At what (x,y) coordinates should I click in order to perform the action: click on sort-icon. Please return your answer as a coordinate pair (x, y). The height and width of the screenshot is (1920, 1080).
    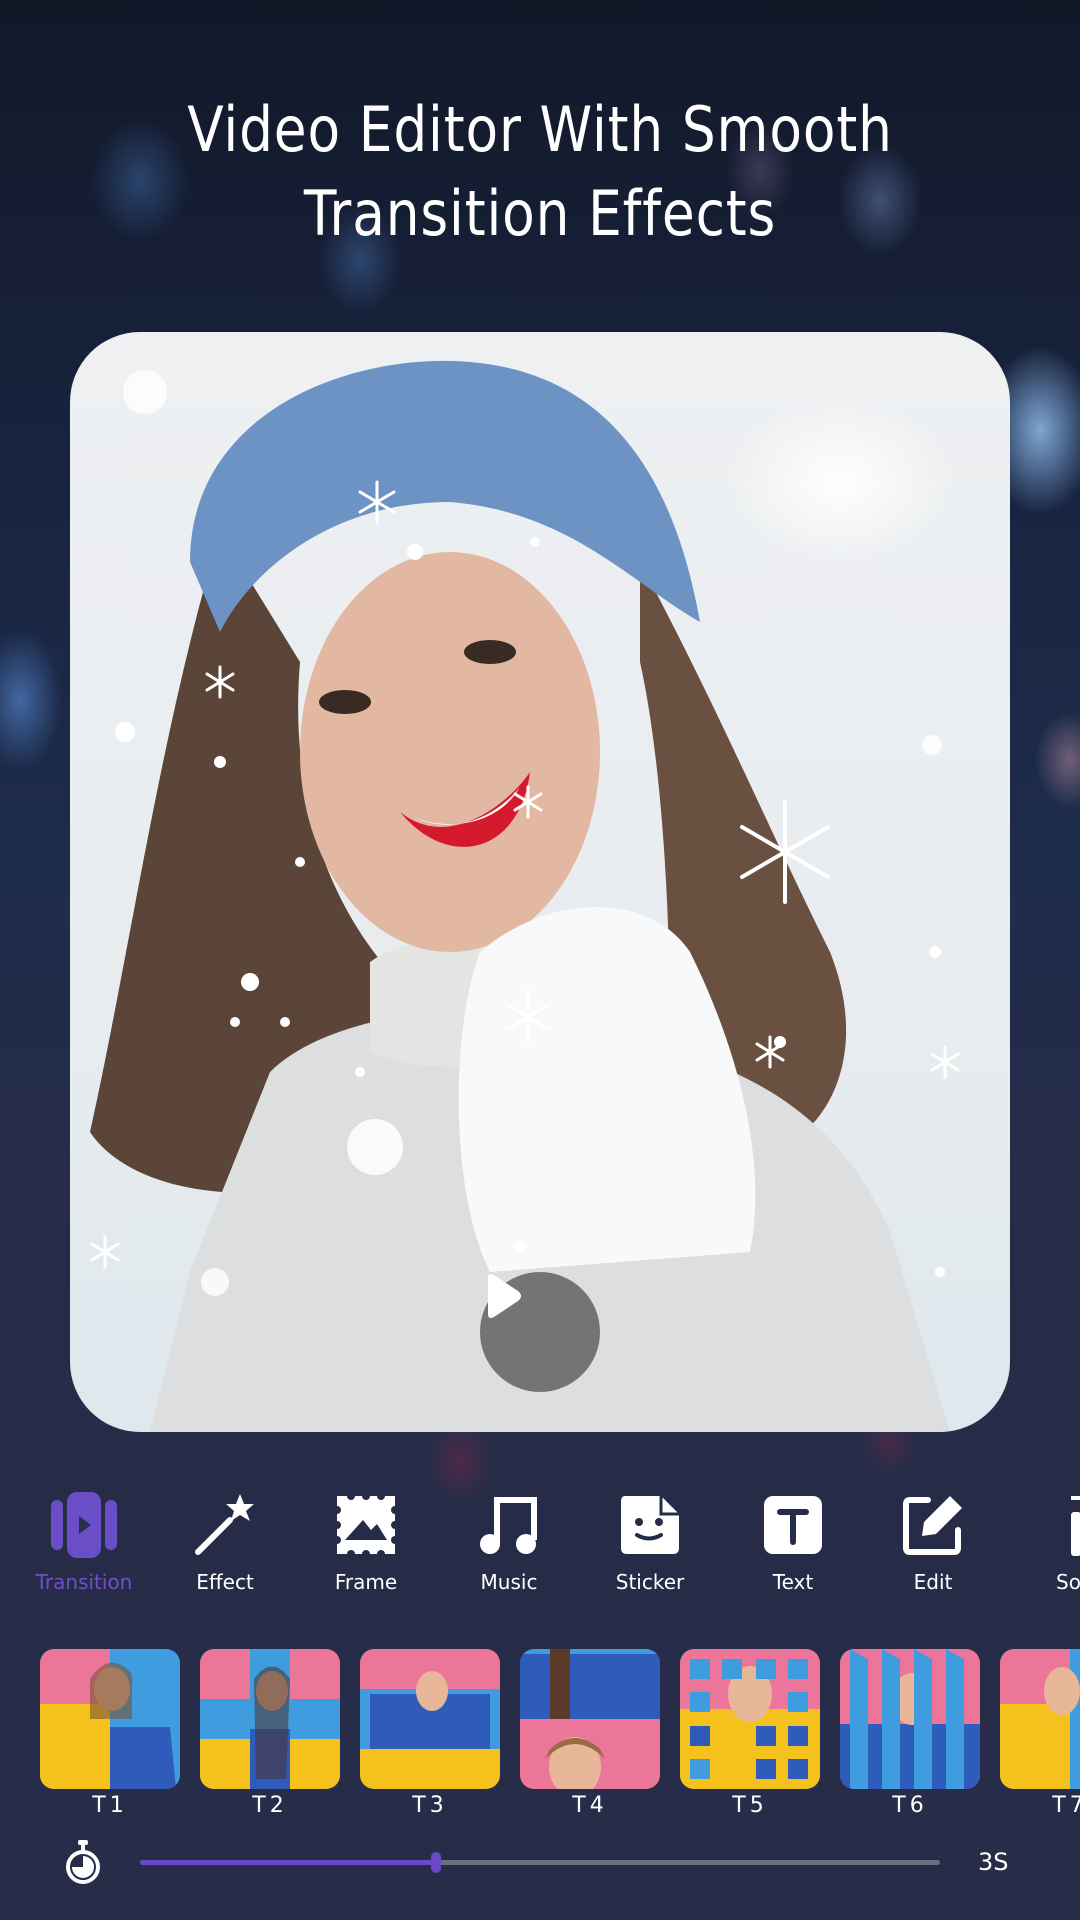
    Looking at the image, I should click on (1075, 1526).